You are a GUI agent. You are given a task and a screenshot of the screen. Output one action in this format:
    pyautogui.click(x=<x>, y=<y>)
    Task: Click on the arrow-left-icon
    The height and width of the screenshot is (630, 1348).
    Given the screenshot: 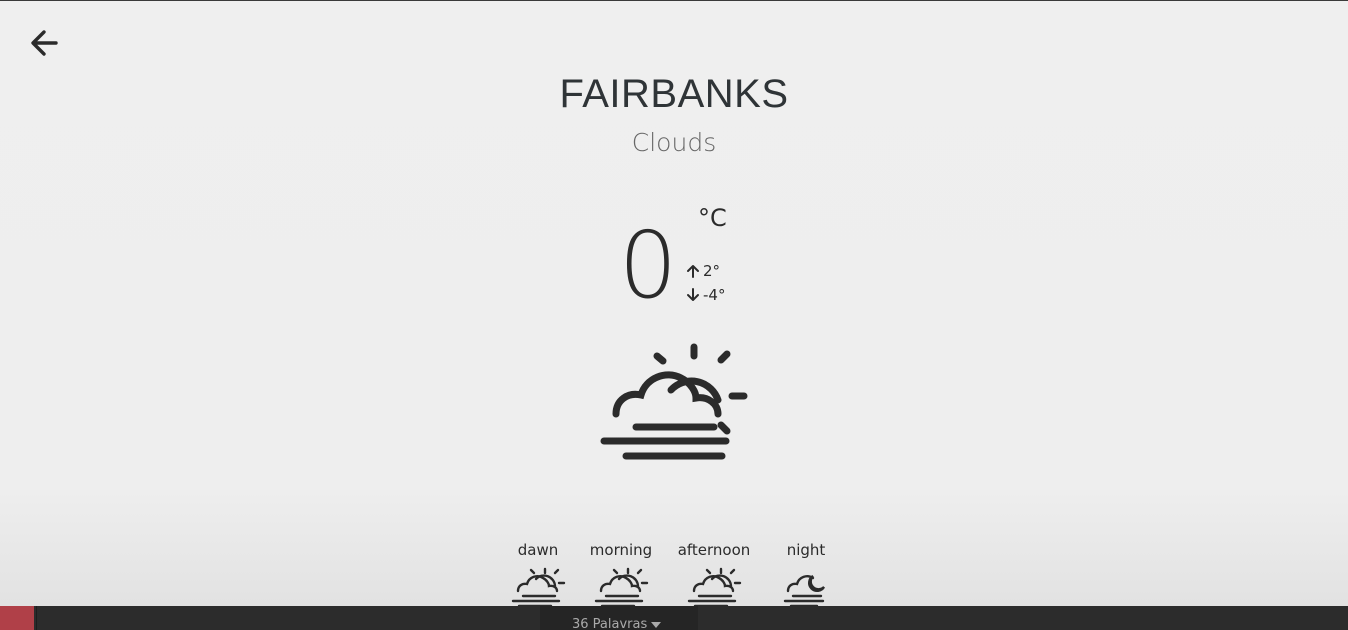 What is the action you would take?
    pyautogui.click(x=44, y=43)
    